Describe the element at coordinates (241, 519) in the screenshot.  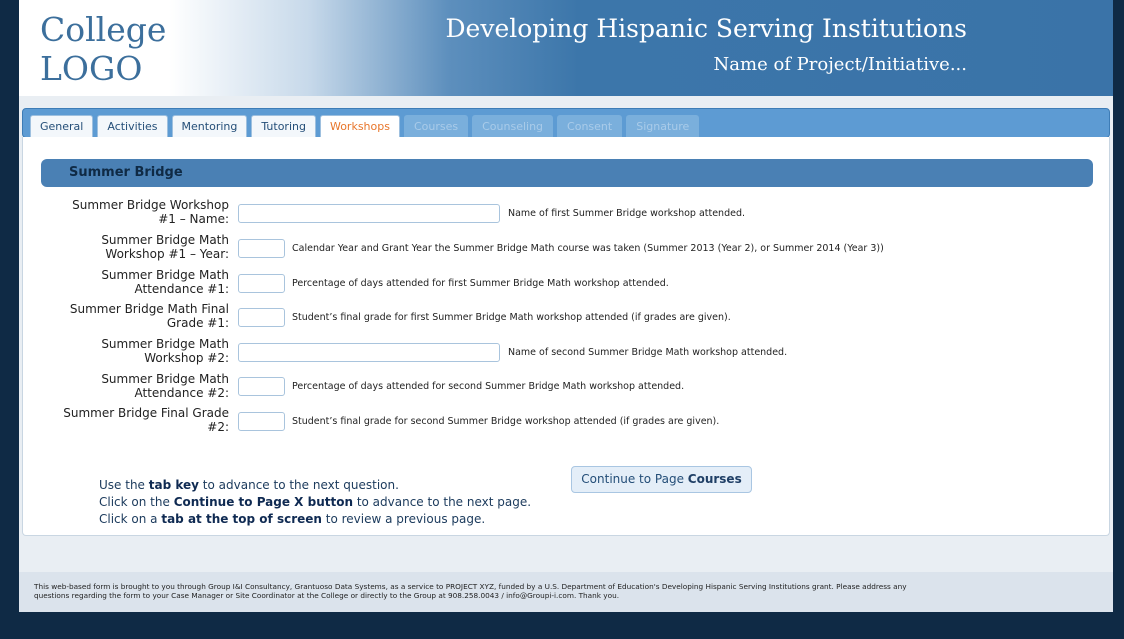
I see `instruction-emphasis: tab at the top of screen` at that location.